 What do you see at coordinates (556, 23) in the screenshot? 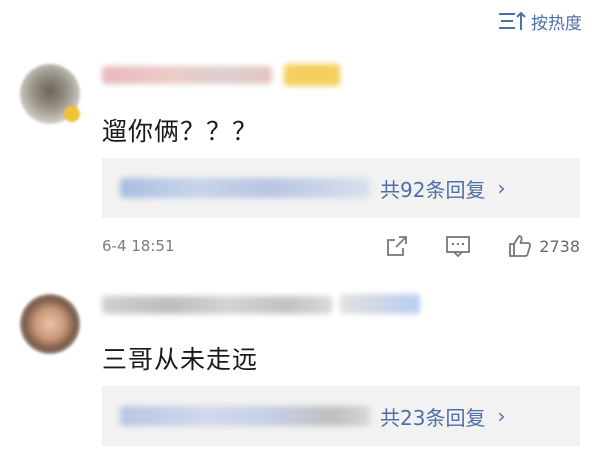
I see `sort-label: 按热度` at bounding box center [556, 23].